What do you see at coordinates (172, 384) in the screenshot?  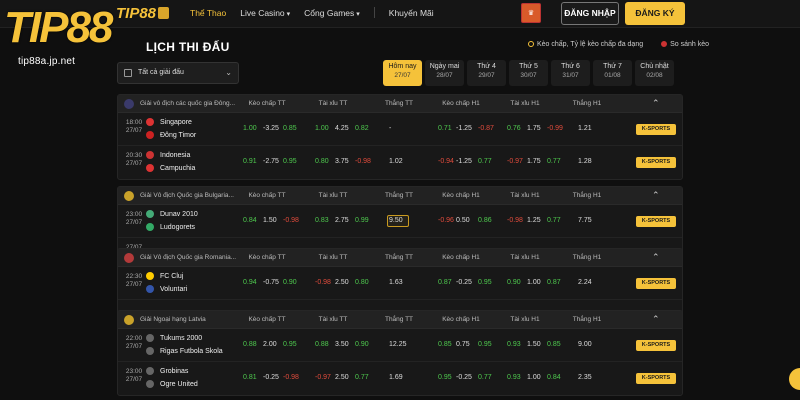 I see `away-team: Ogre United` at bounding box center [172, 384].